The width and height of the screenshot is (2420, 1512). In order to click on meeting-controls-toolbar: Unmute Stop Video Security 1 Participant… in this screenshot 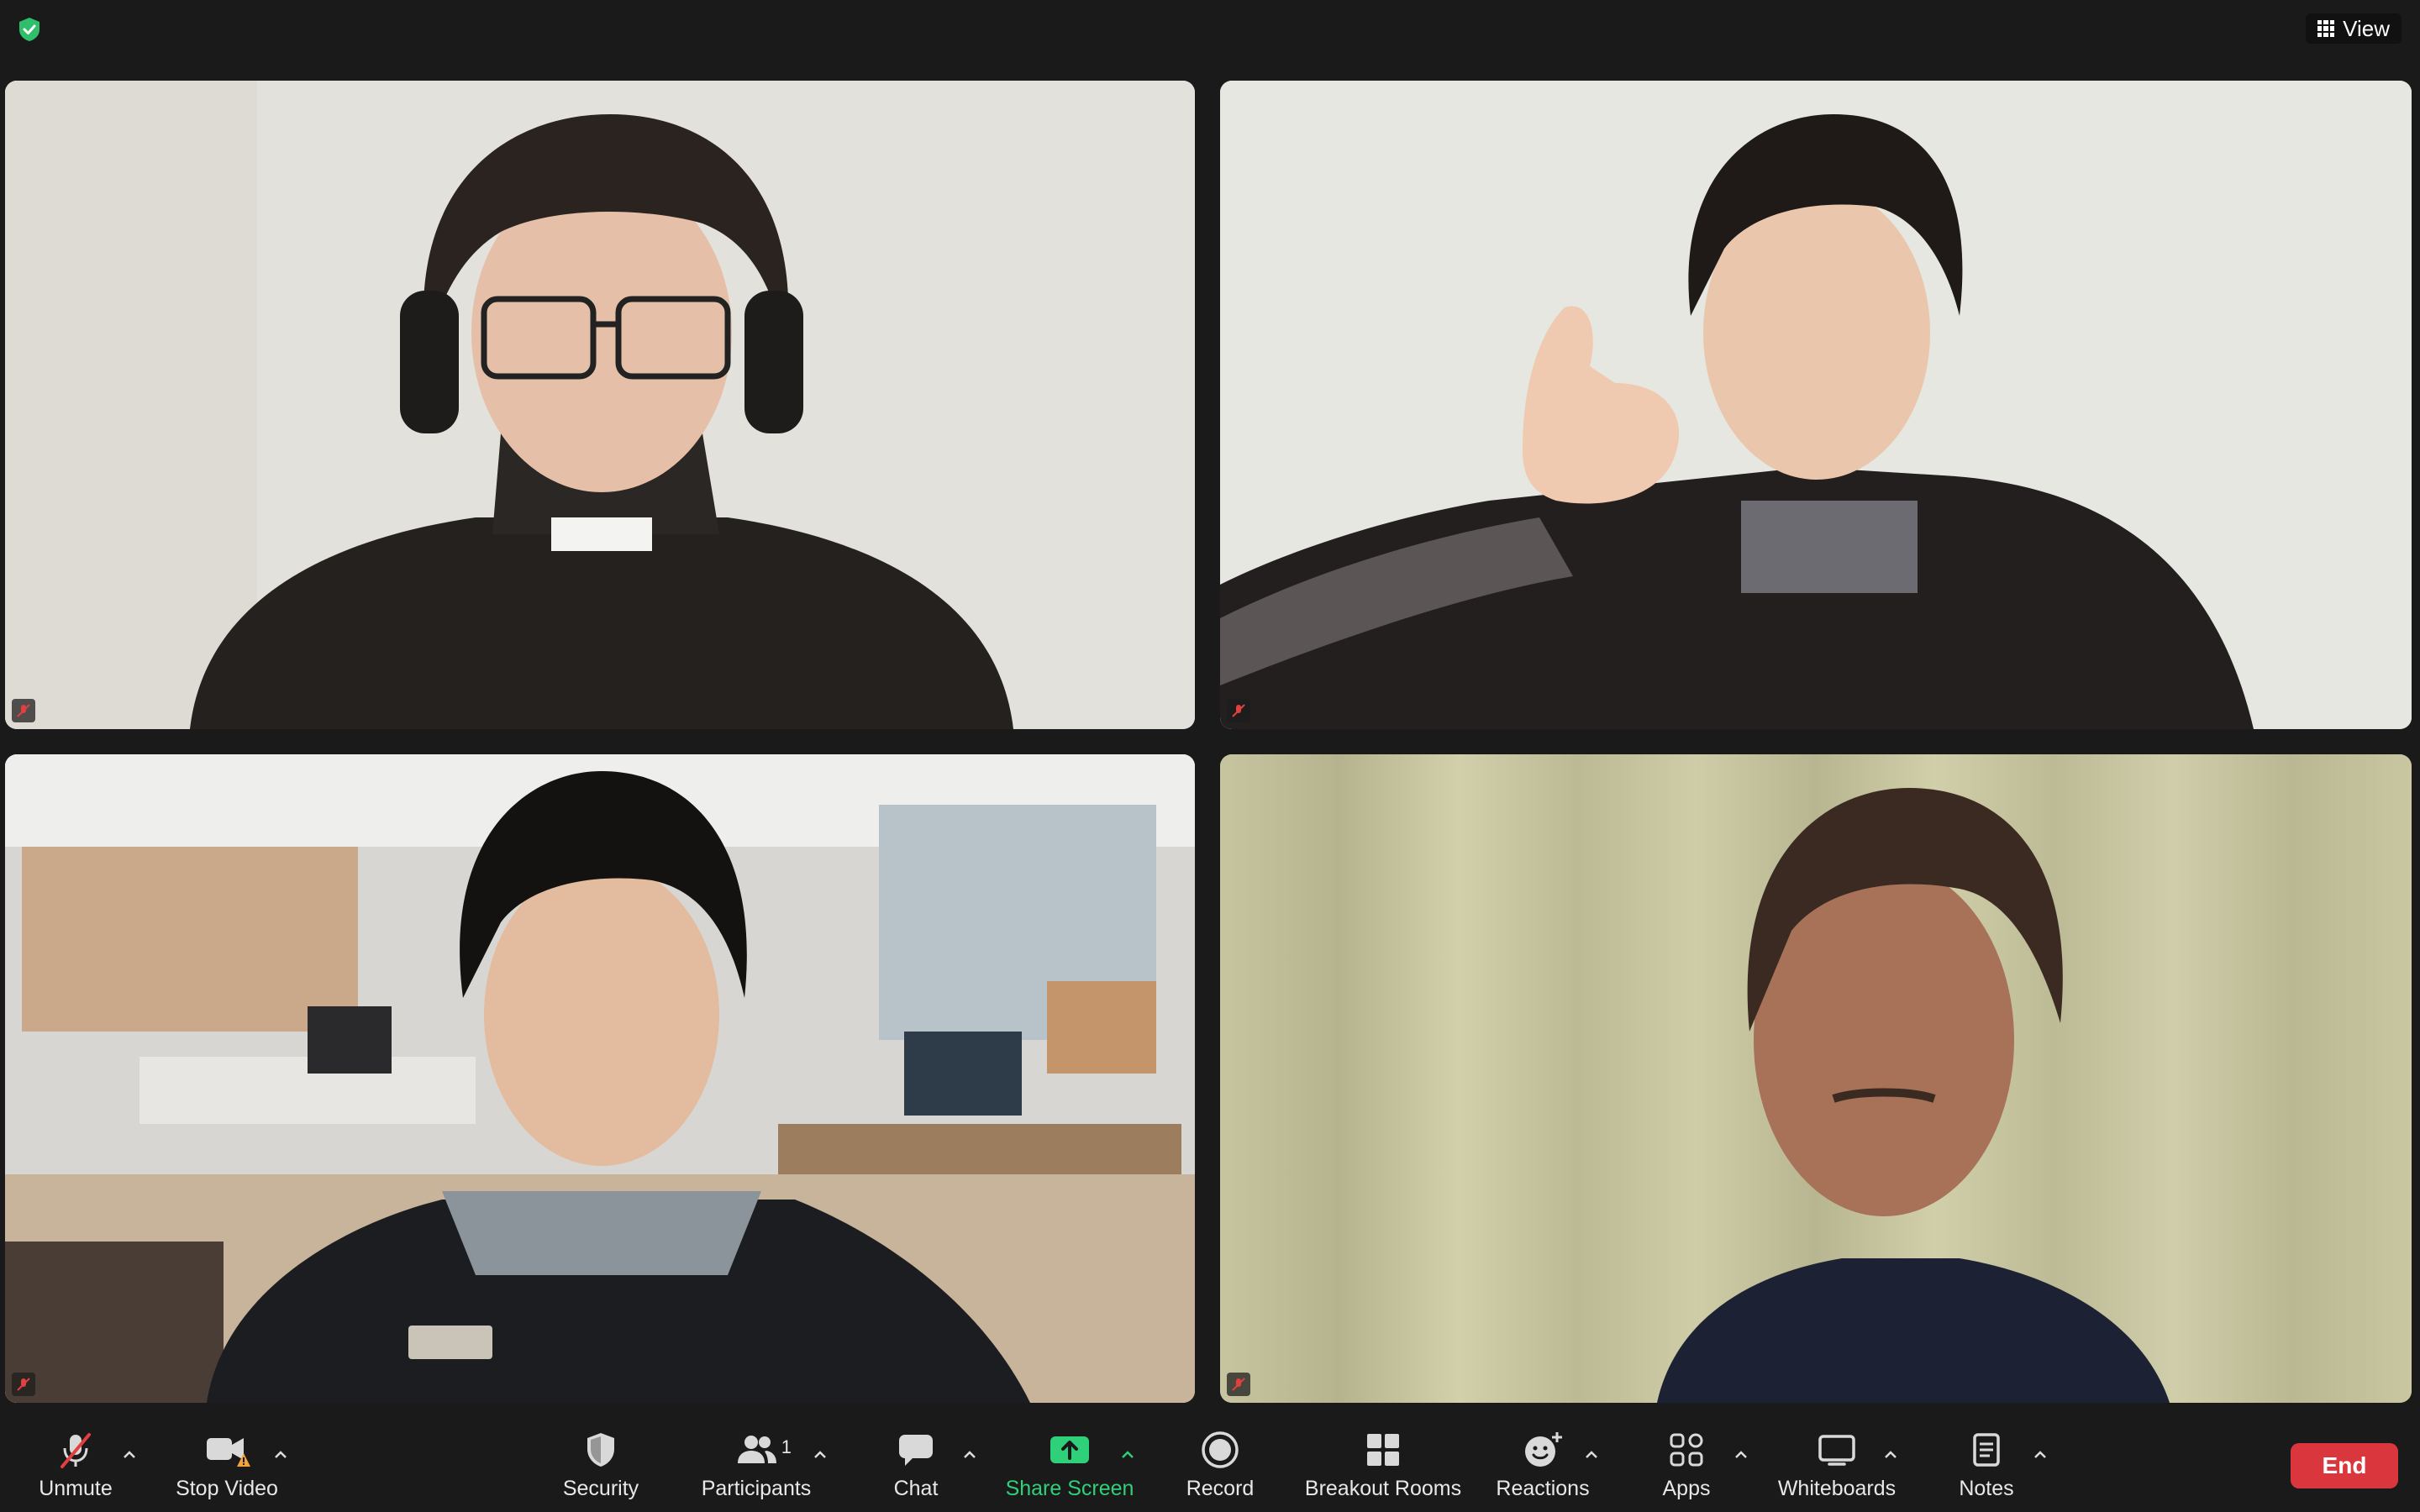, I will do `click(1210, 1464)`.